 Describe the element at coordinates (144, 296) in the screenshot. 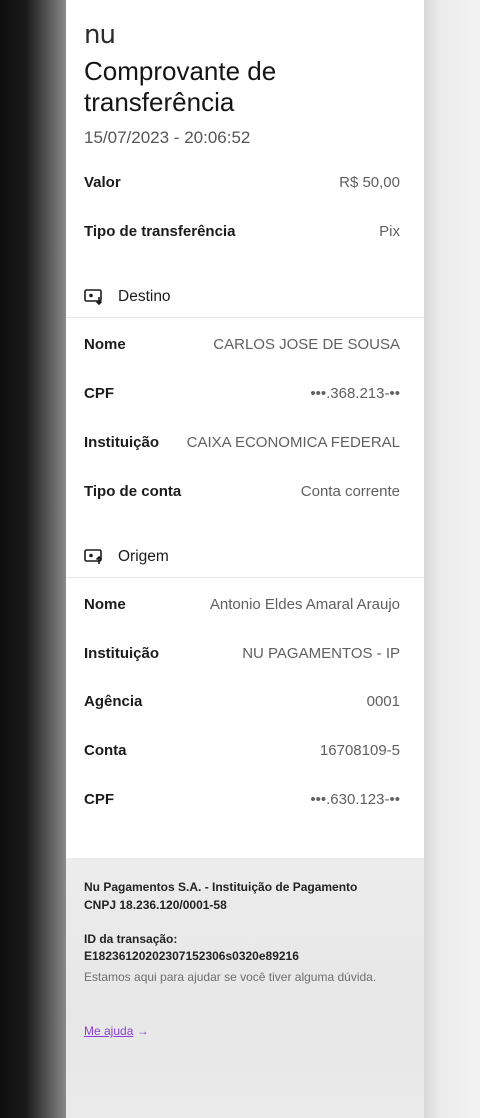

I see `section-heading: Destino` at that location.